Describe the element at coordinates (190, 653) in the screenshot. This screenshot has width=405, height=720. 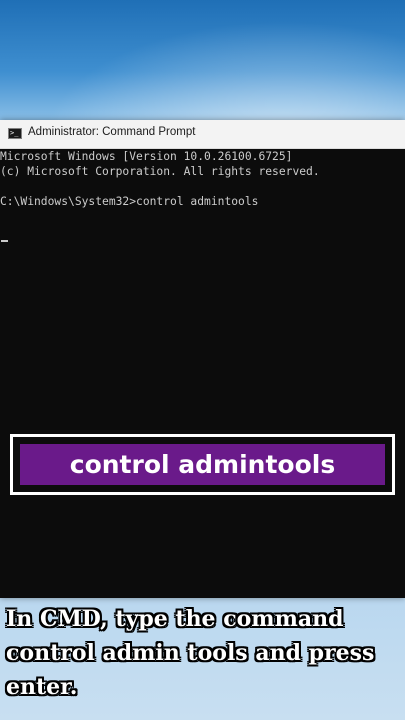
I see `caption-line: control admin tools and press` at that location.